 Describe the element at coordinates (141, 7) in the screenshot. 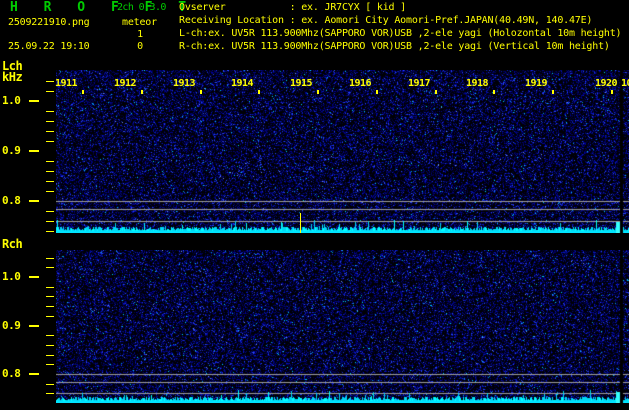

I see `app-version: 2ch 0.3.0` at that location.